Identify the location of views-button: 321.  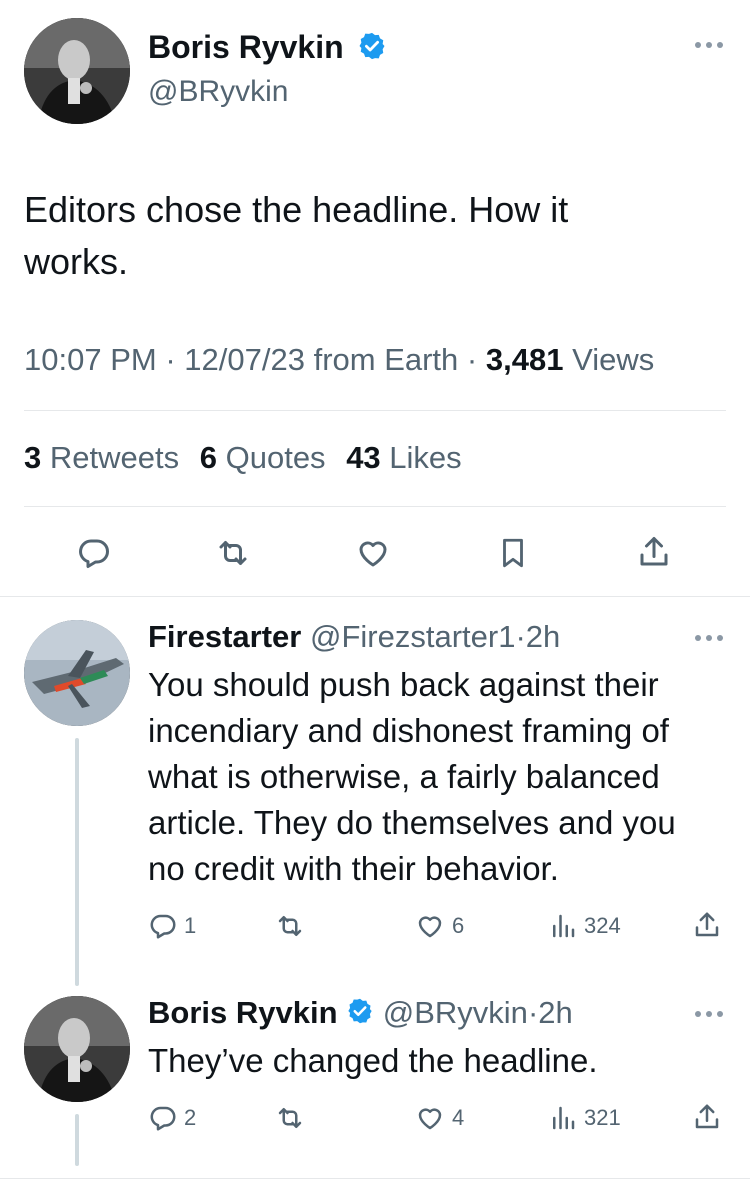
(584, 1118).